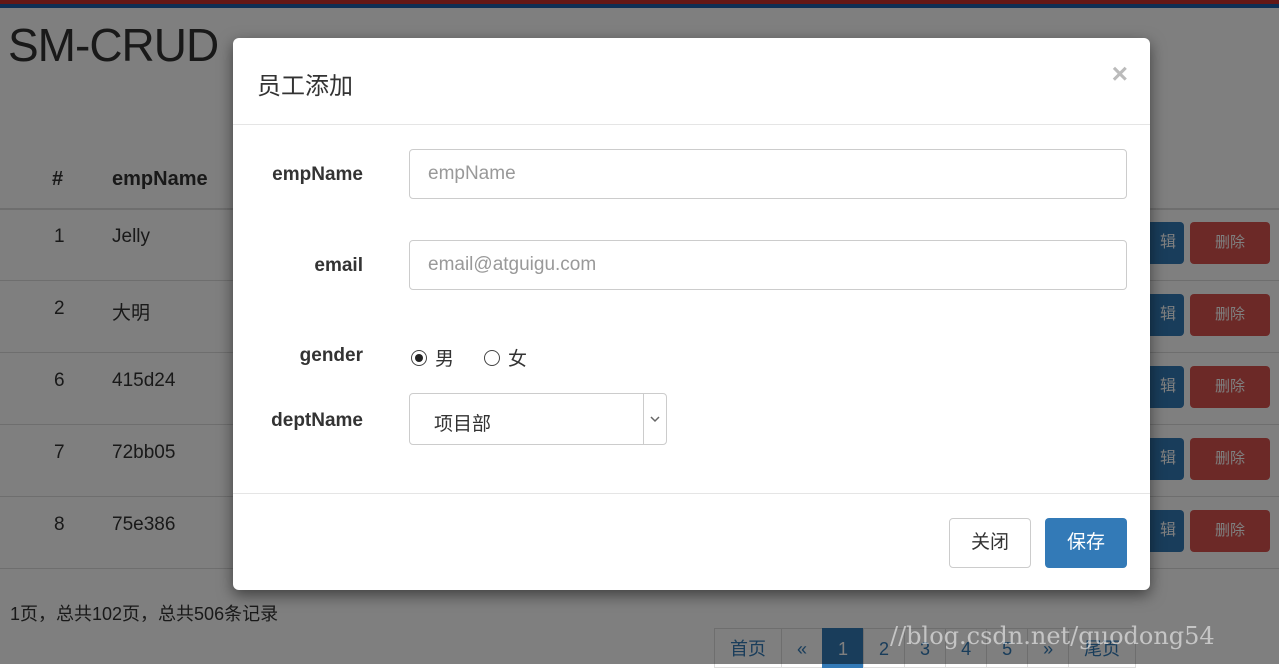  Describe the element at coordinates (990, 543) in the screenshot. I see `close-button: 关闭` at that location.